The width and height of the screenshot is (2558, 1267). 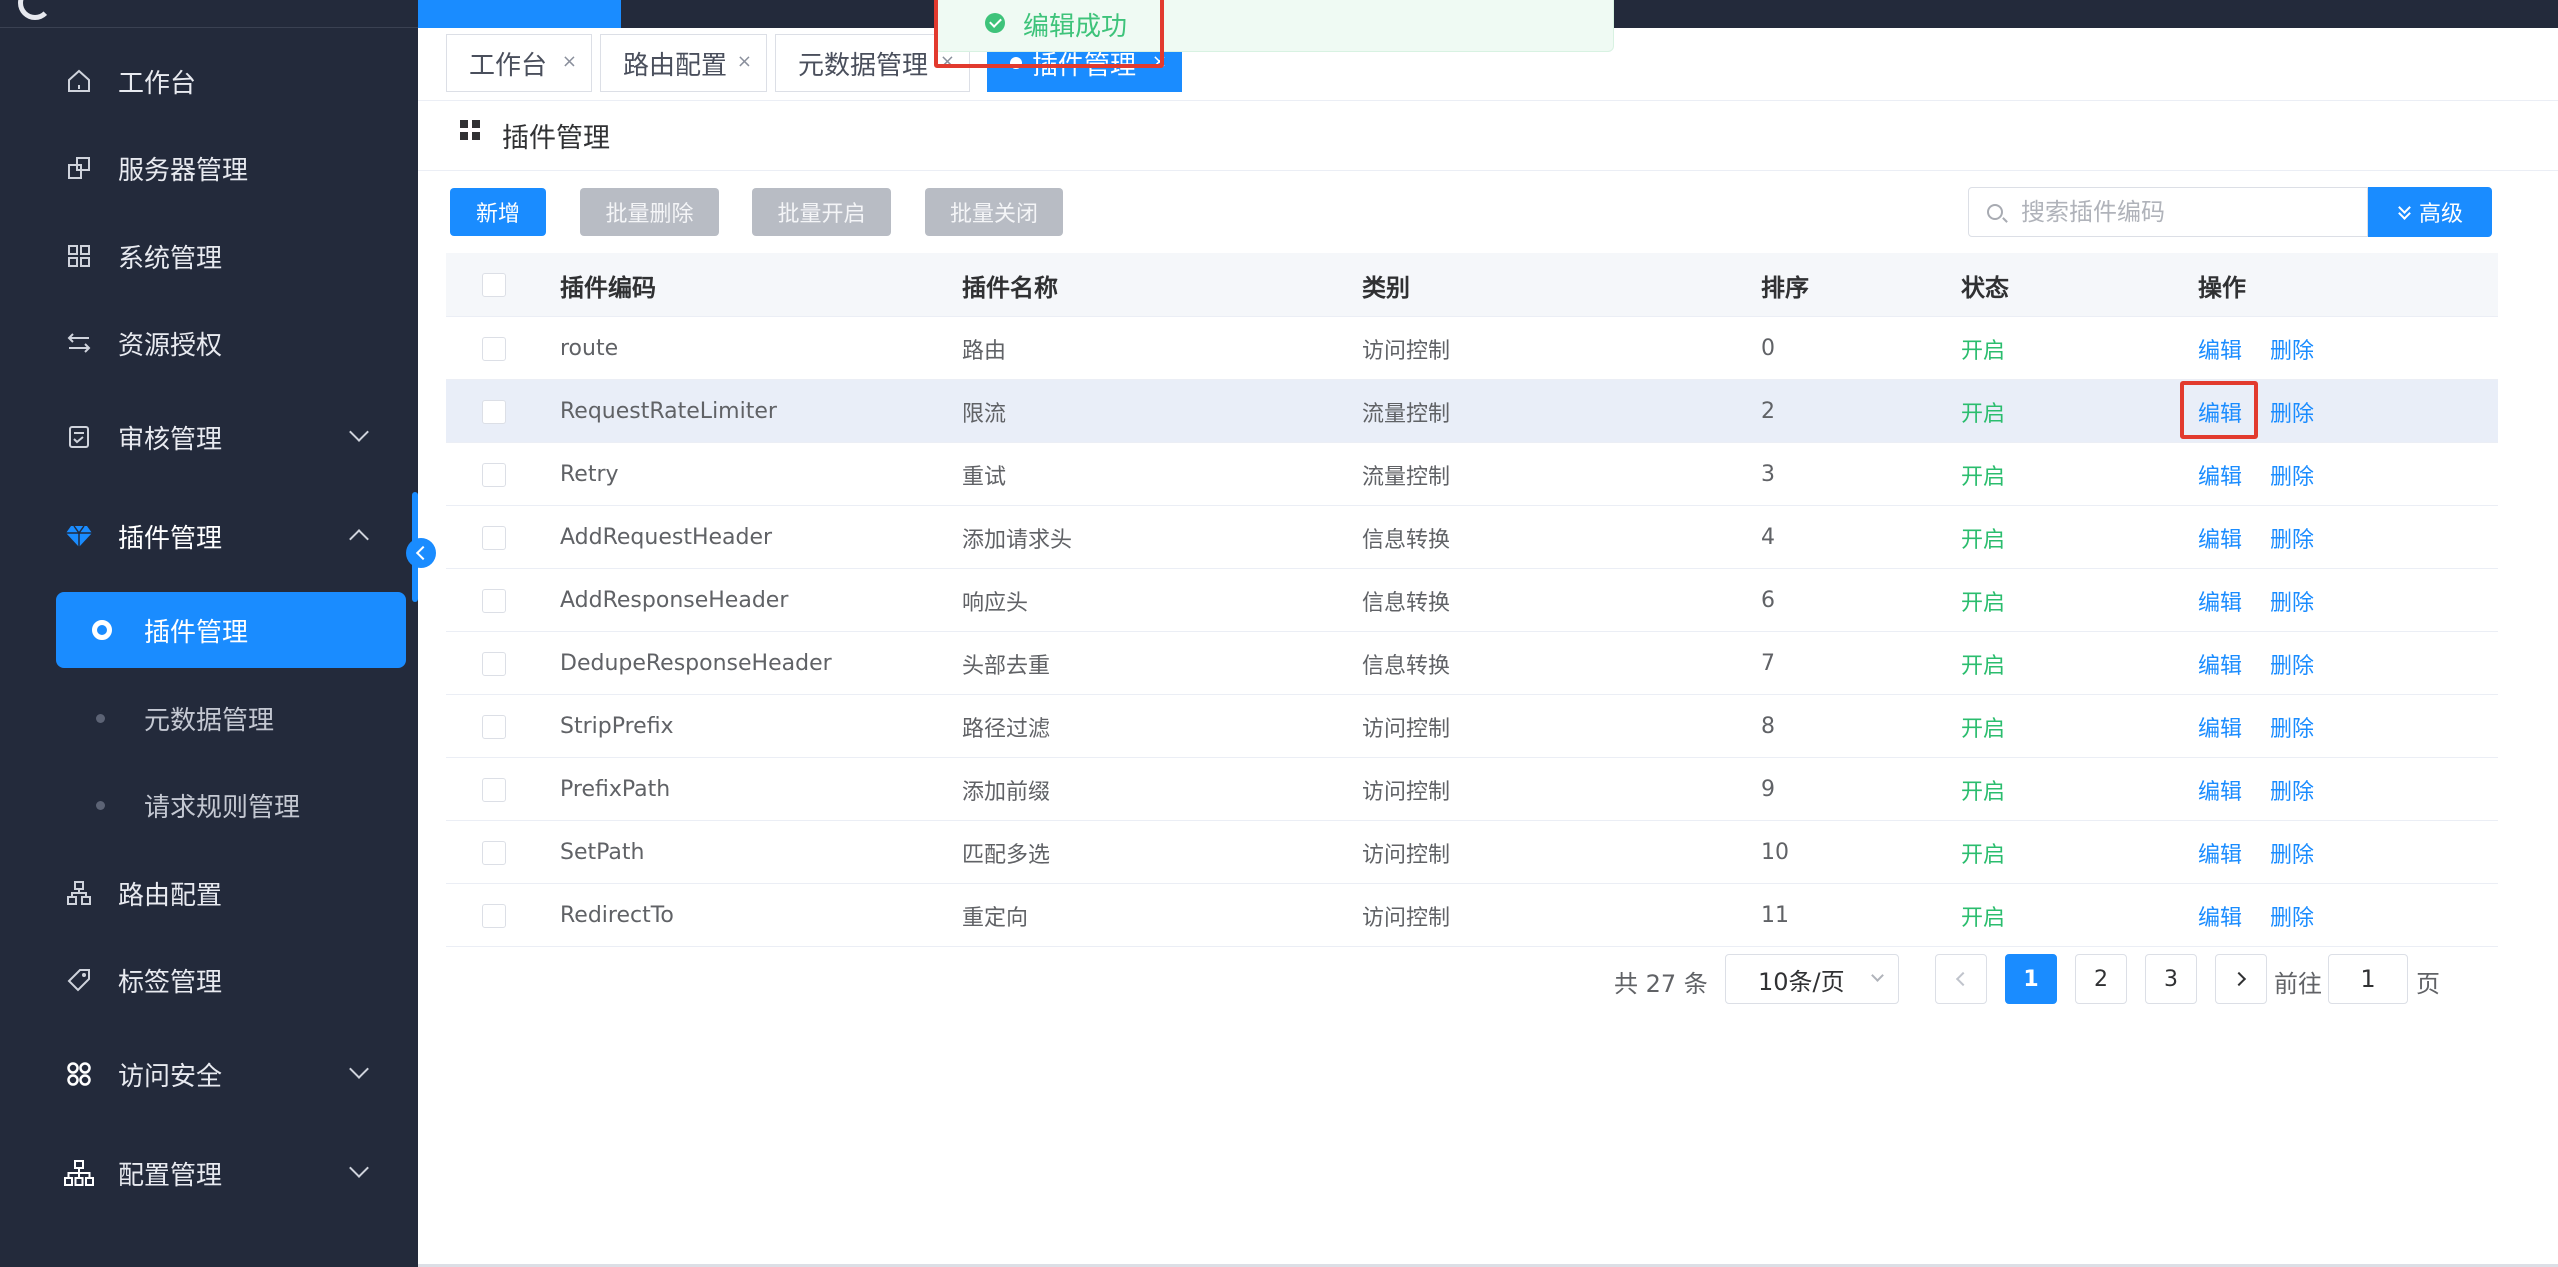 I want to click on sidebar-item-label: 审核管理, so click(x=170, y=439).